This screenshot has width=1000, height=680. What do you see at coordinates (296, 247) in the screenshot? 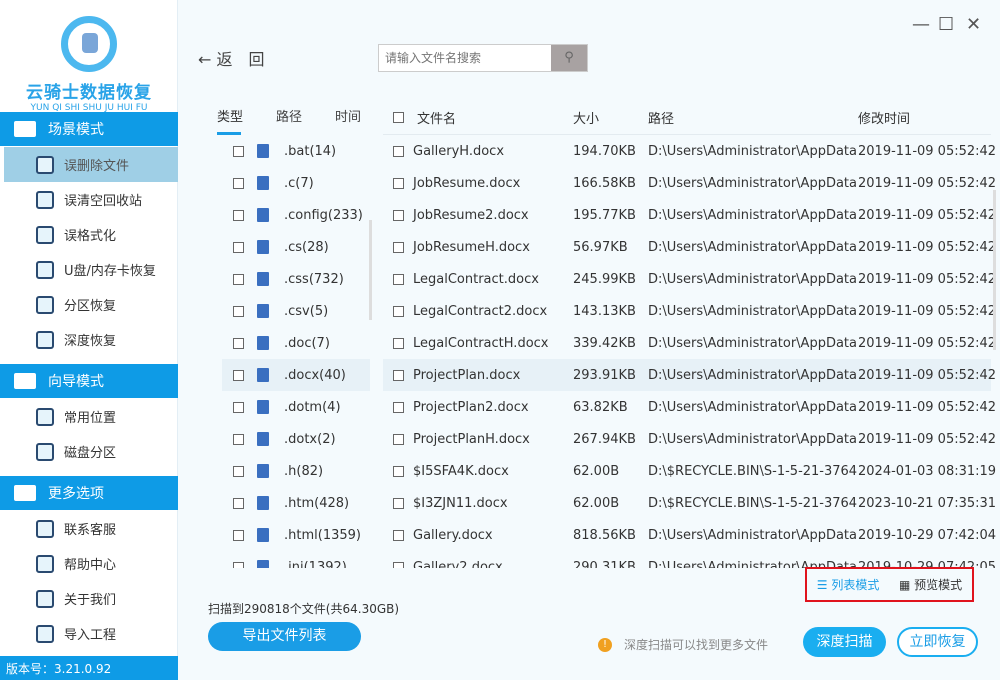
I see `type-item: .cs(28)` at bounding box center [296, 247].